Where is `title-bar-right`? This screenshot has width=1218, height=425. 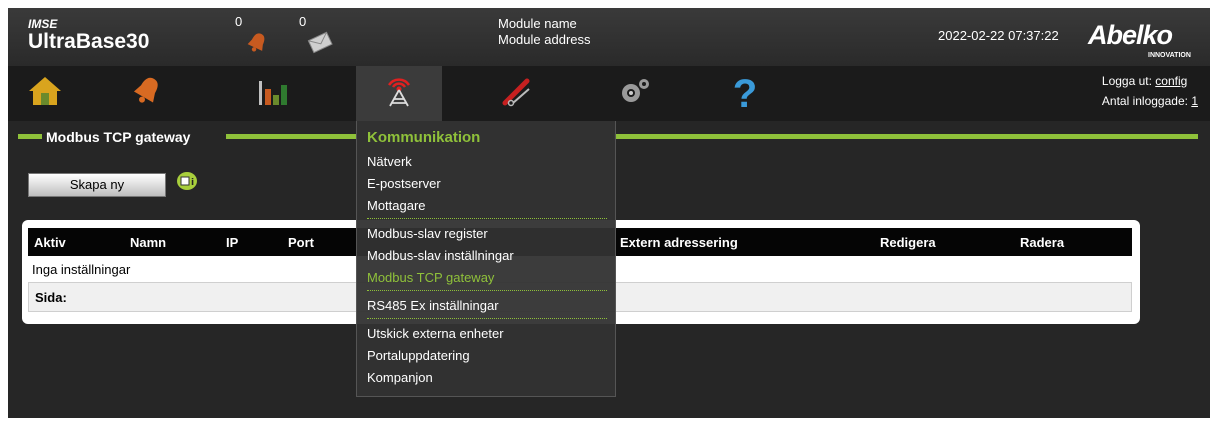
title-bar-right is located at coordinates (906, 136).